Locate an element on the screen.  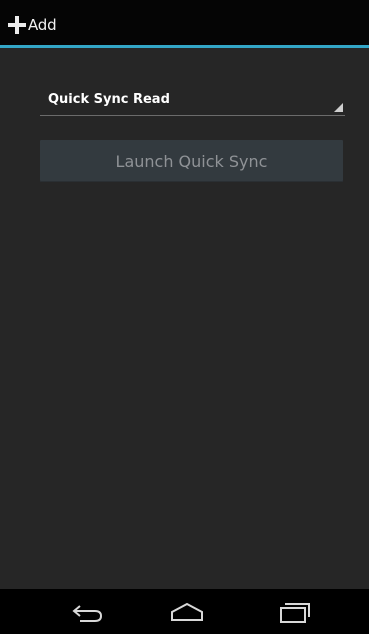
spinner-selected-value: Quick Sync Read is located at coordinates (109, 99).